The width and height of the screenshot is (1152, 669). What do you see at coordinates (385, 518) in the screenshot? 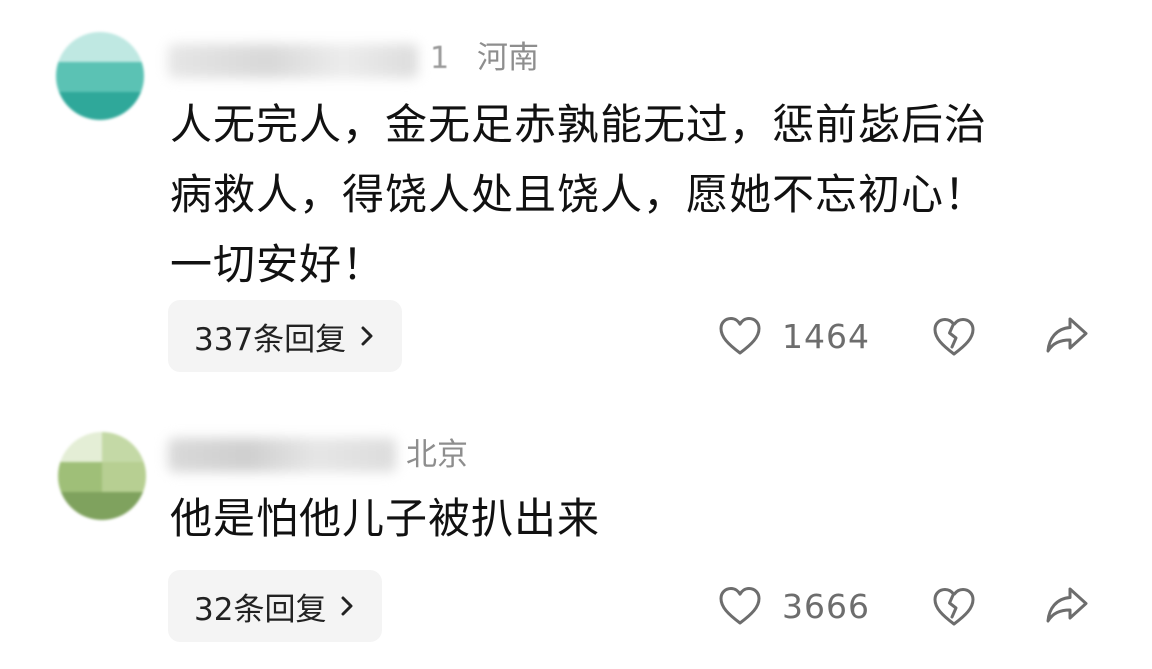
I see `comment-text: 他是怕他儿子被扒出来` at bounding box center [385, 518].